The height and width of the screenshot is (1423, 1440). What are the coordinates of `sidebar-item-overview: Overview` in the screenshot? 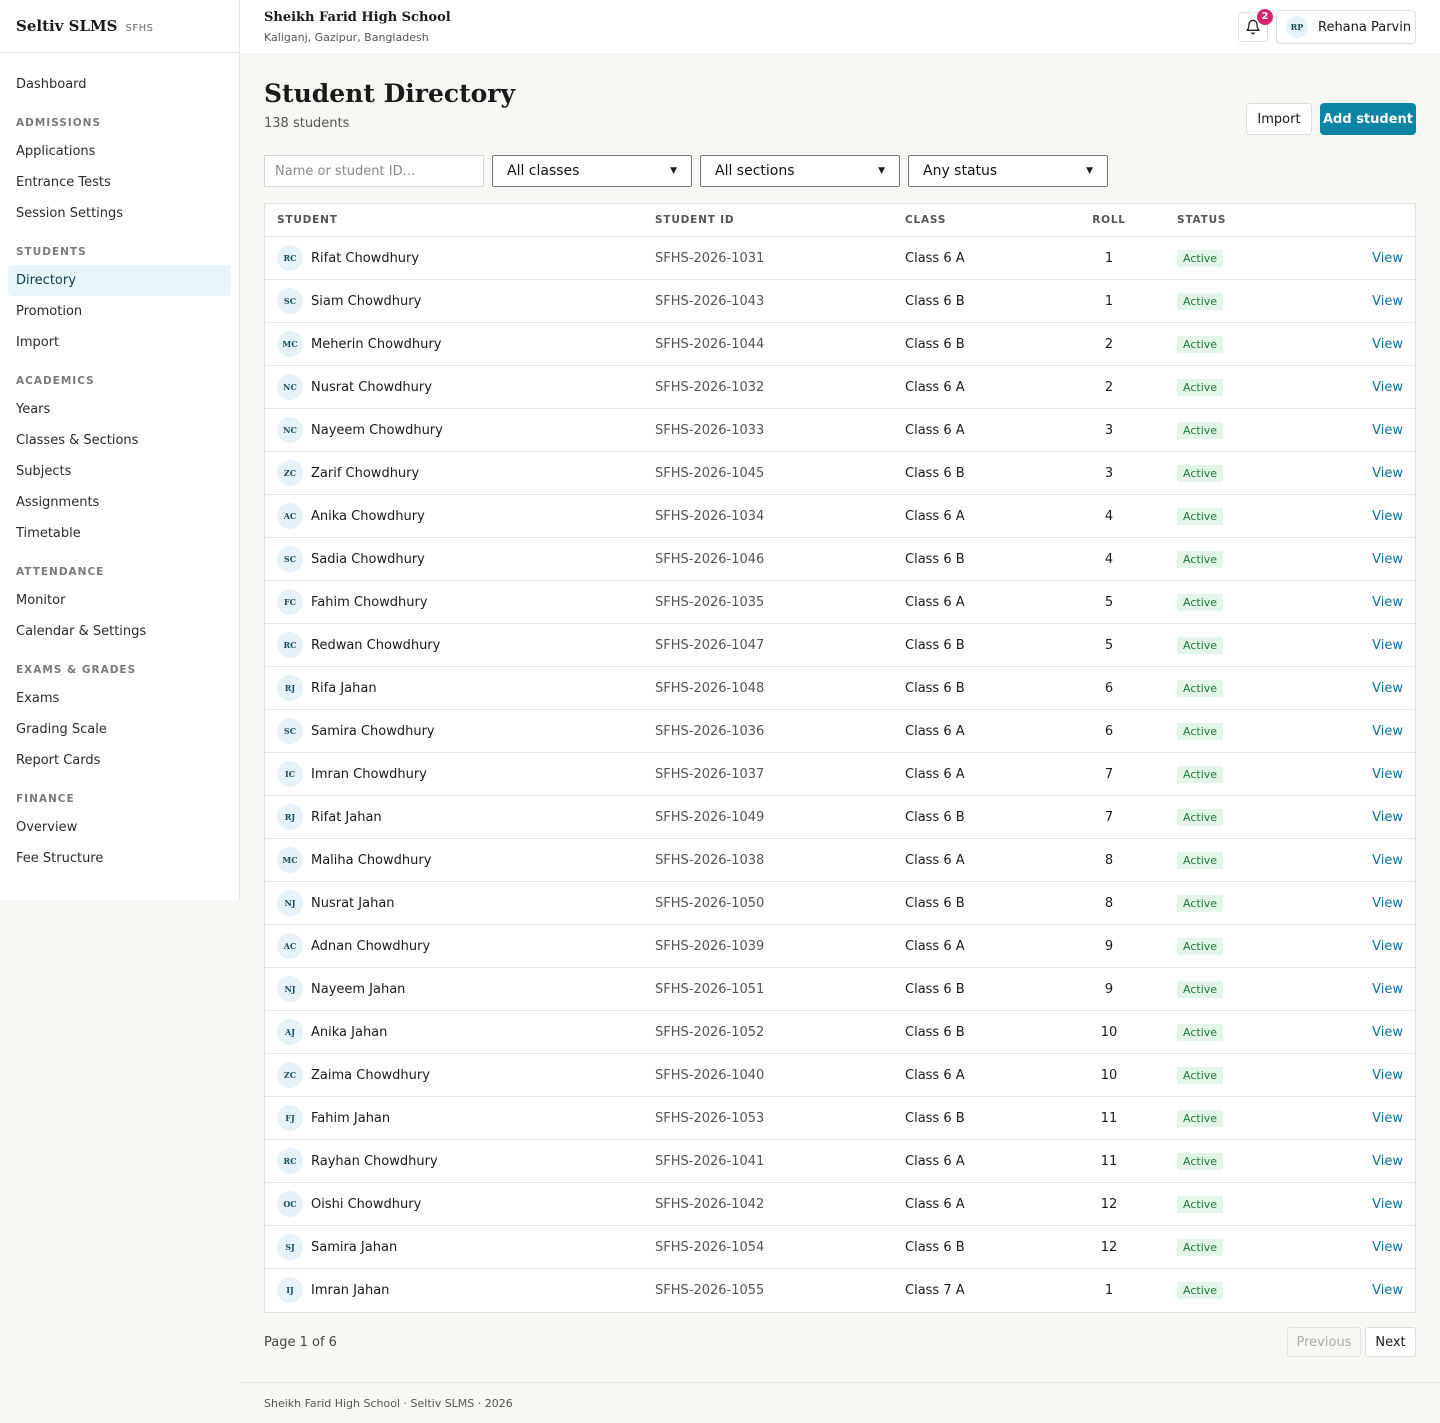 It's located at (119, 827).